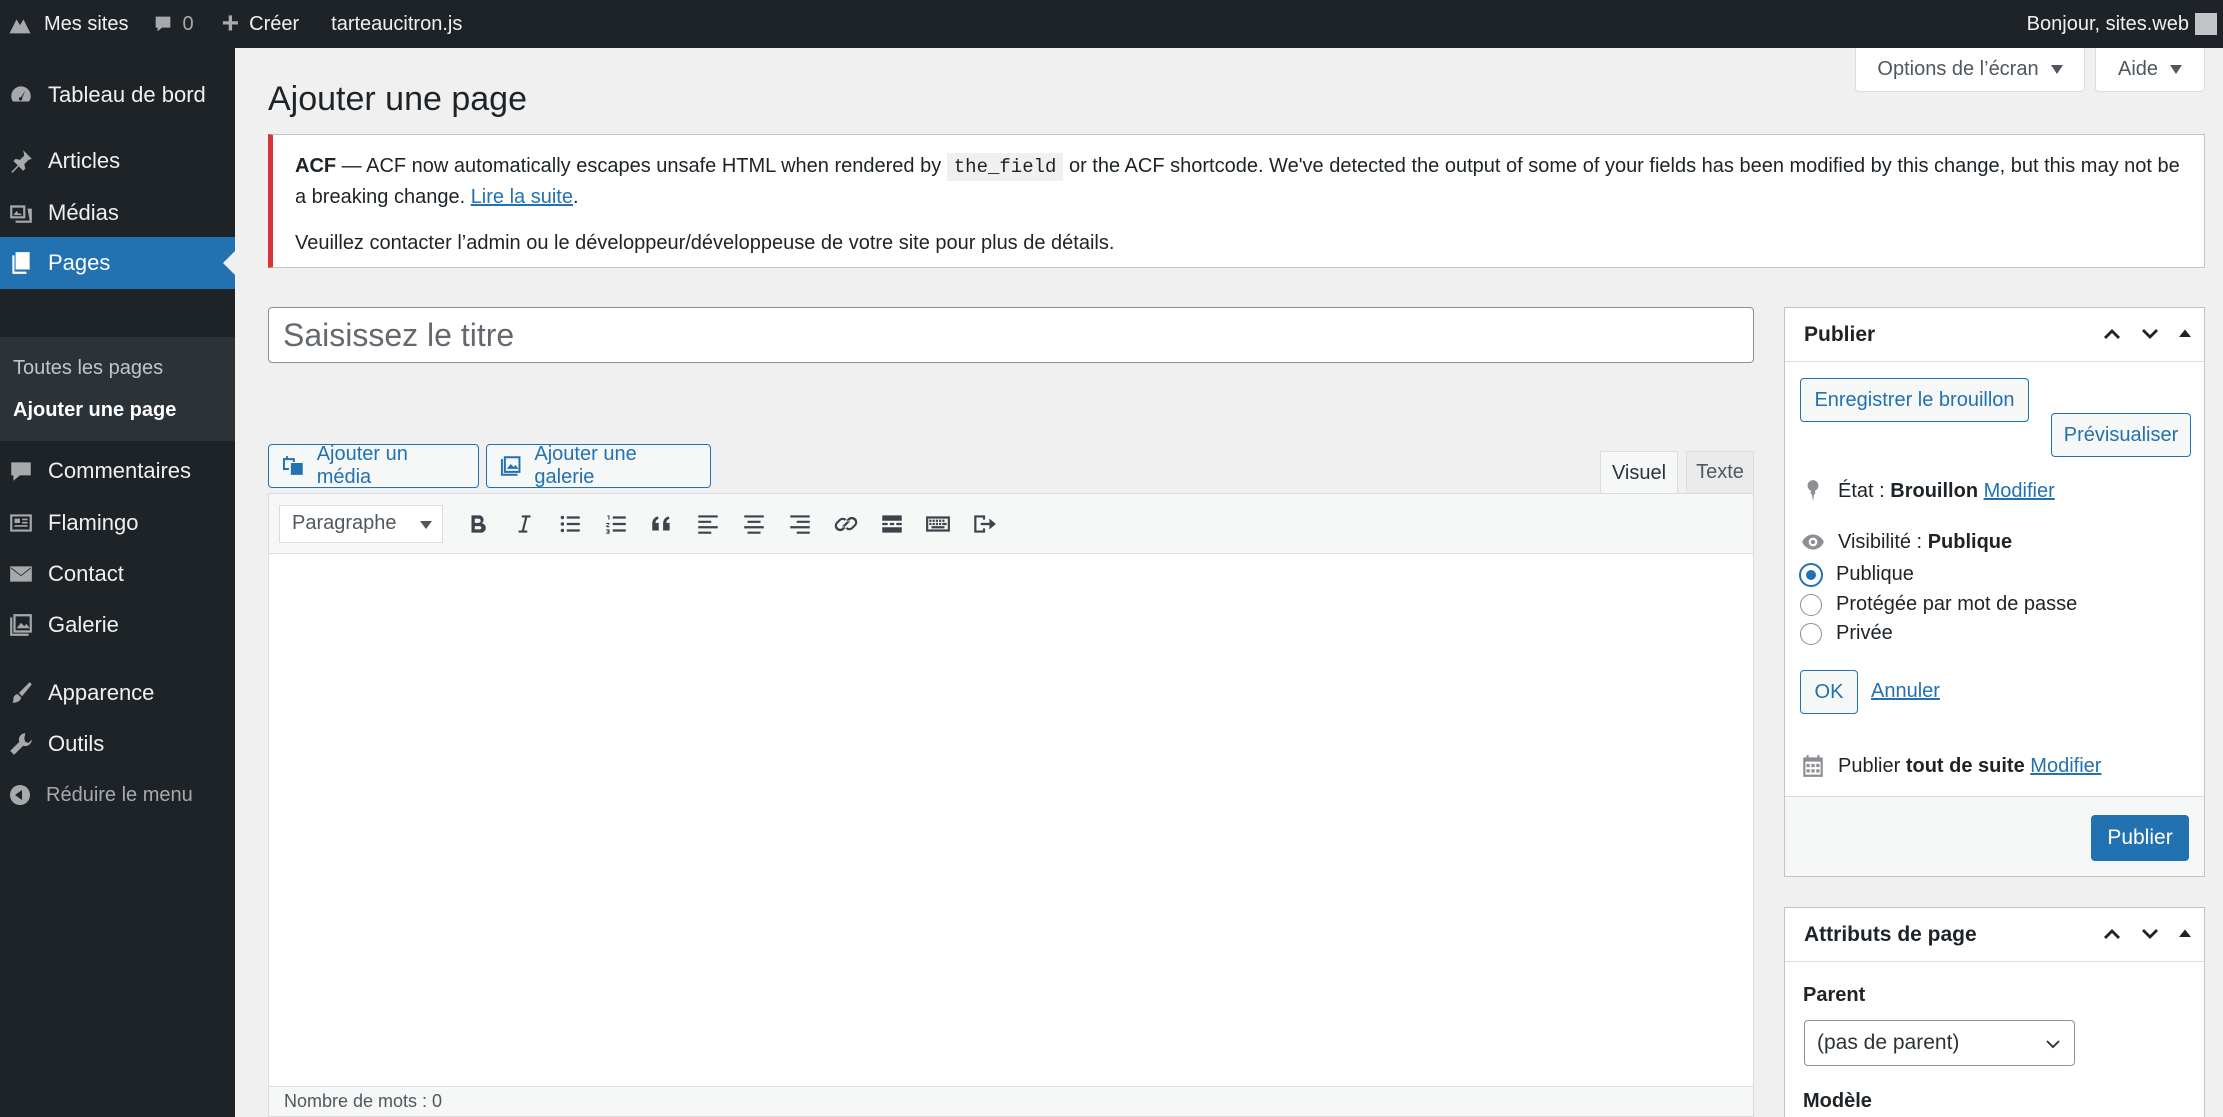 The height and width of the screenshot is (1117, 2223). I want to click on distraction-free-button, so click(984, 524).